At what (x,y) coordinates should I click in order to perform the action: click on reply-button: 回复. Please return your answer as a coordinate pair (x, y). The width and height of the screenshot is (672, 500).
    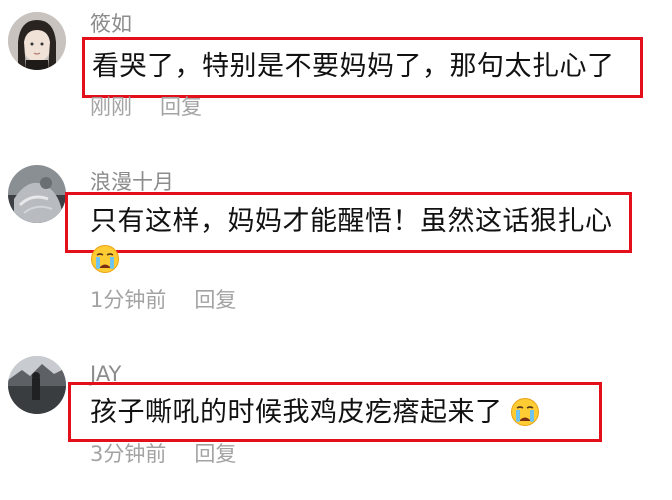
    Looking at the image, I should click on (215, 454).